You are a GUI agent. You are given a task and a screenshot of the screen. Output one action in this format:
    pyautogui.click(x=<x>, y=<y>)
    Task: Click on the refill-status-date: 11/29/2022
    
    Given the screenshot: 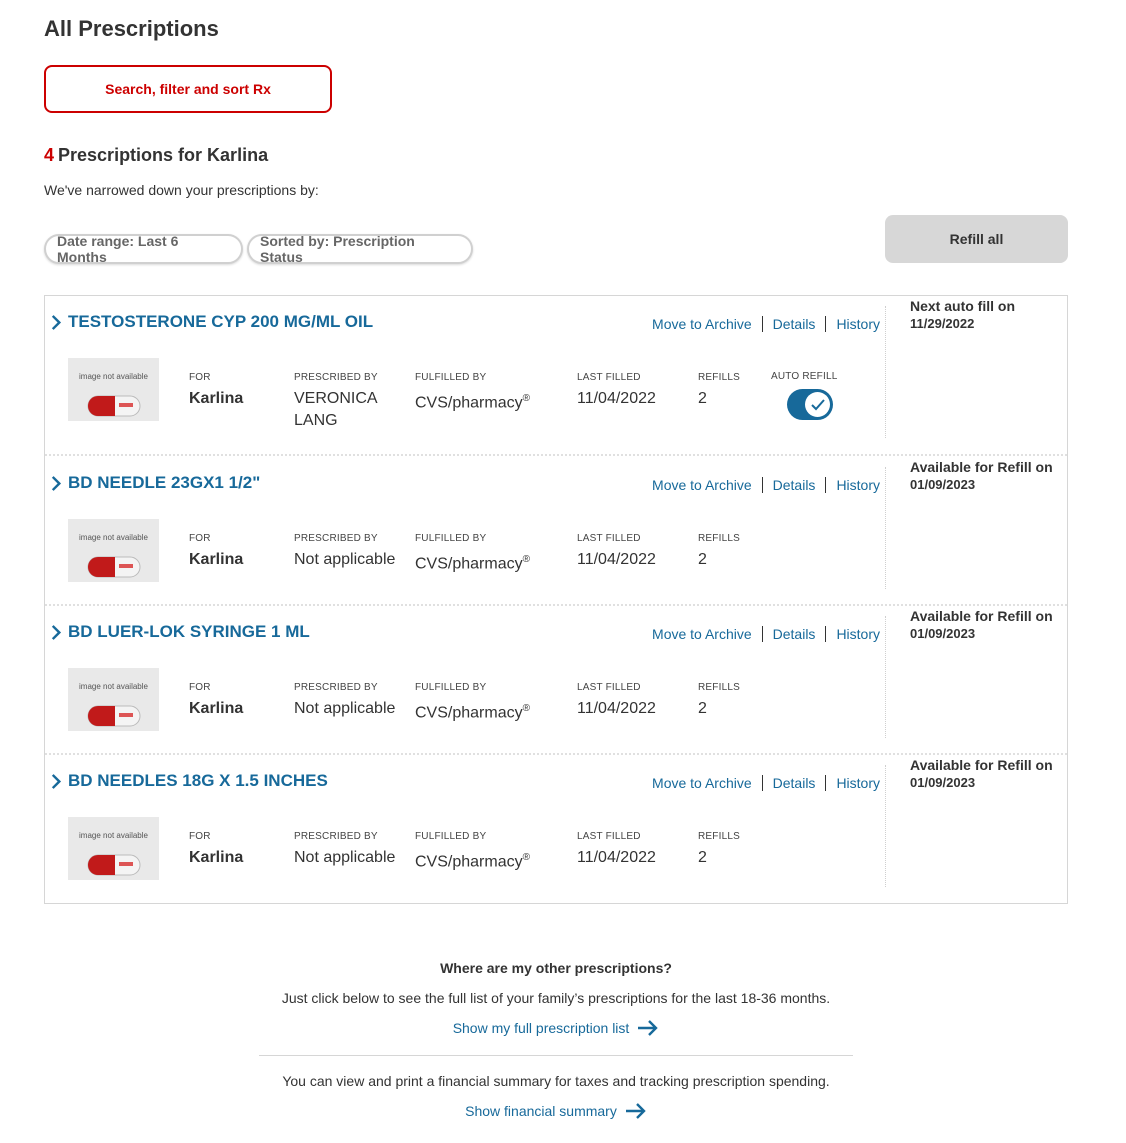 What is the action you would take?
    pyautogui.click(x=942, y=323)
    